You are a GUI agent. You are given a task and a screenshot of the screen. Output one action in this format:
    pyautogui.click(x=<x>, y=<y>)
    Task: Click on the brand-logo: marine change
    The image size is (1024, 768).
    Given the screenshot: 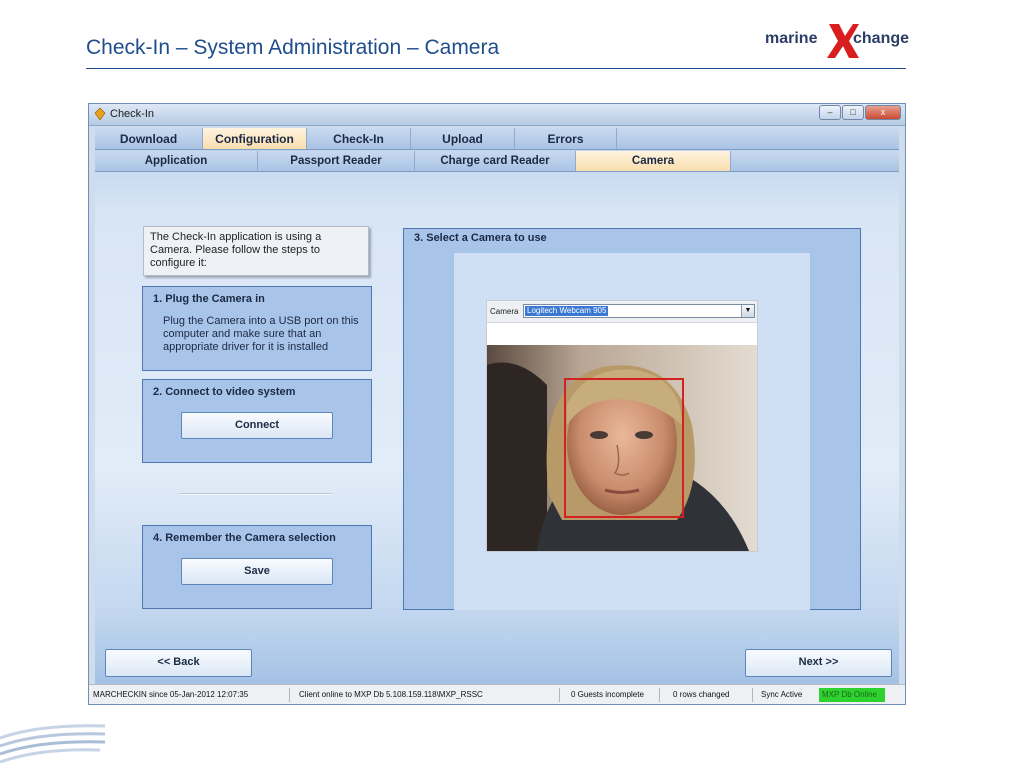 What is the action you would take?
    pyautogui.click(x=837, y=42)
    